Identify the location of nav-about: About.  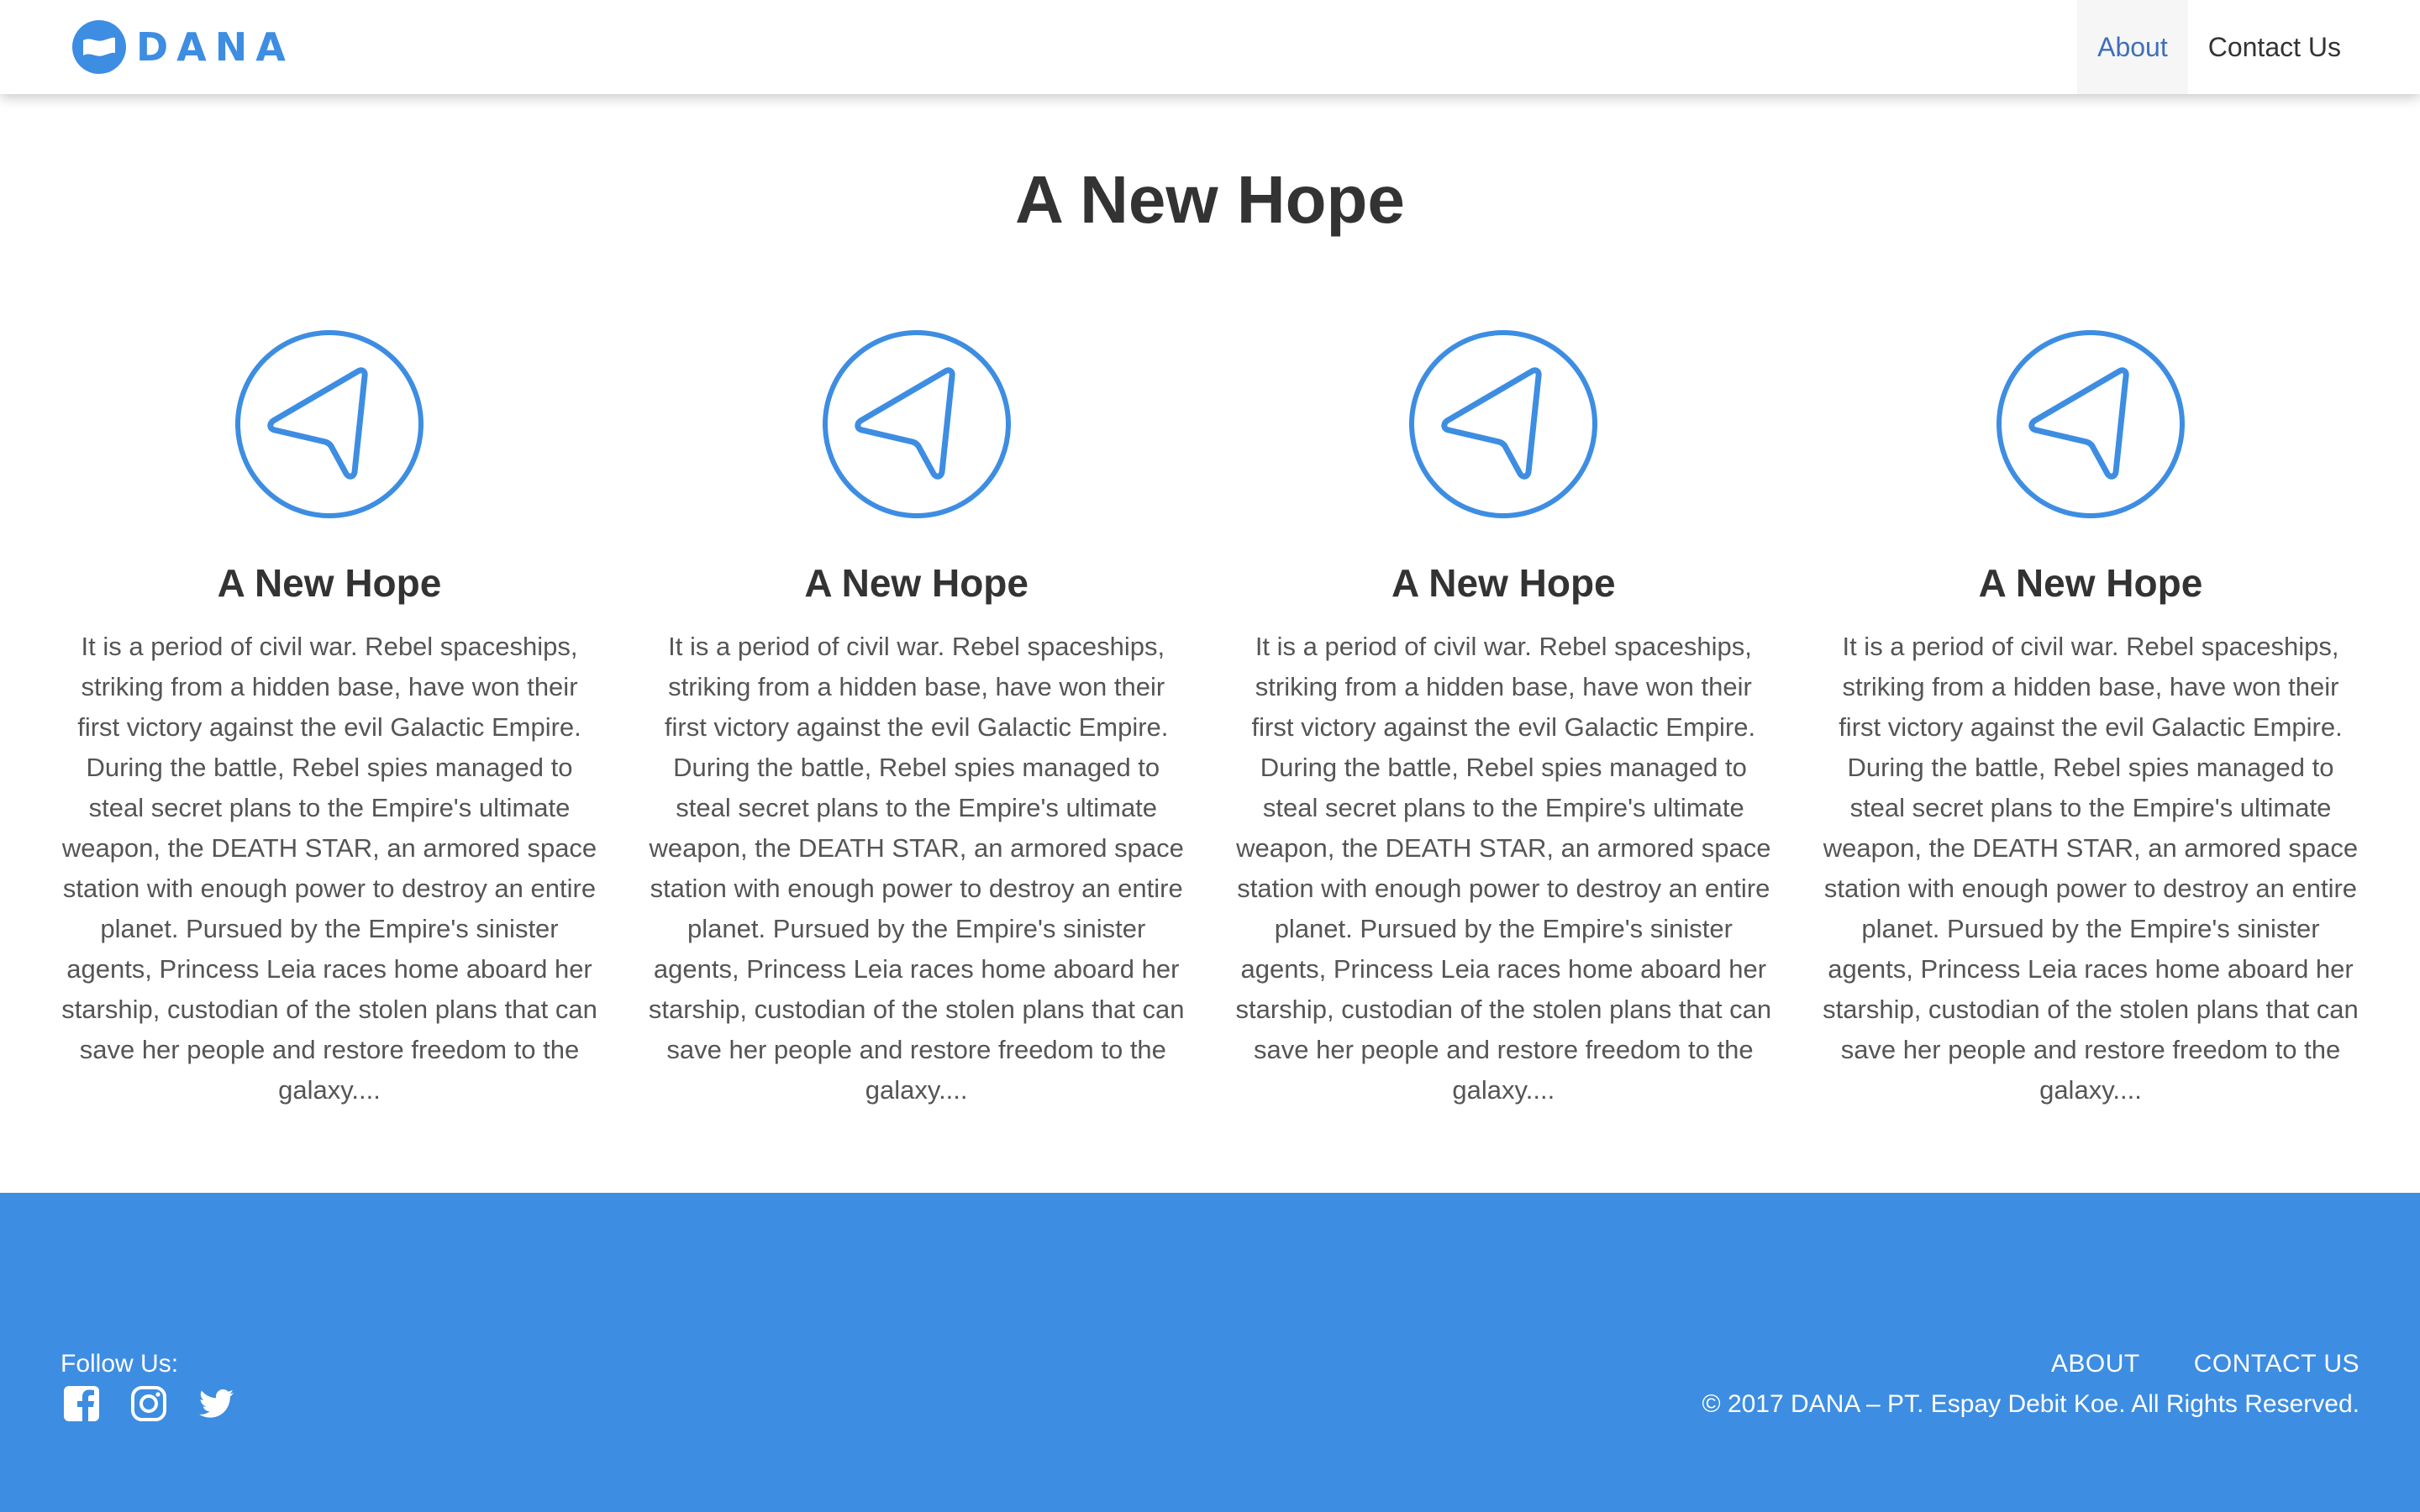
(2132, 47).